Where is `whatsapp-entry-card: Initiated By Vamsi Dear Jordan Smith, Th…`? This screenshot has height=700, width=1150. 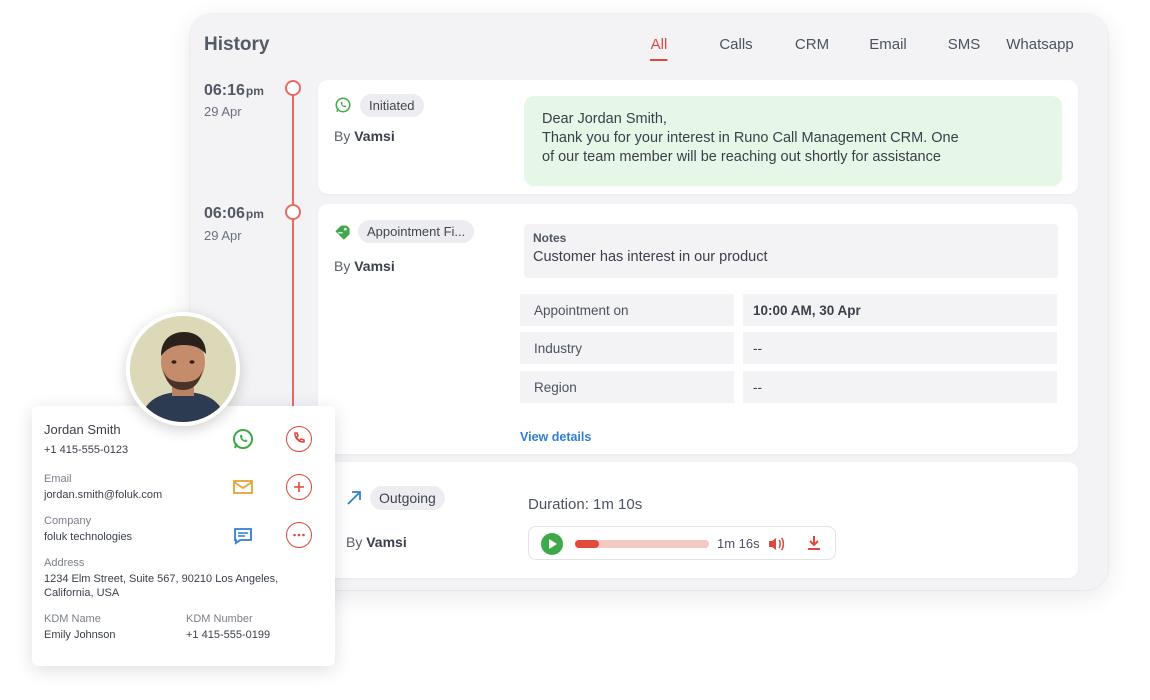 whatsapp-entry-card: Initiated By Vamsi Dear Jordan Smith, Th… is located at coordinates (698, 137).